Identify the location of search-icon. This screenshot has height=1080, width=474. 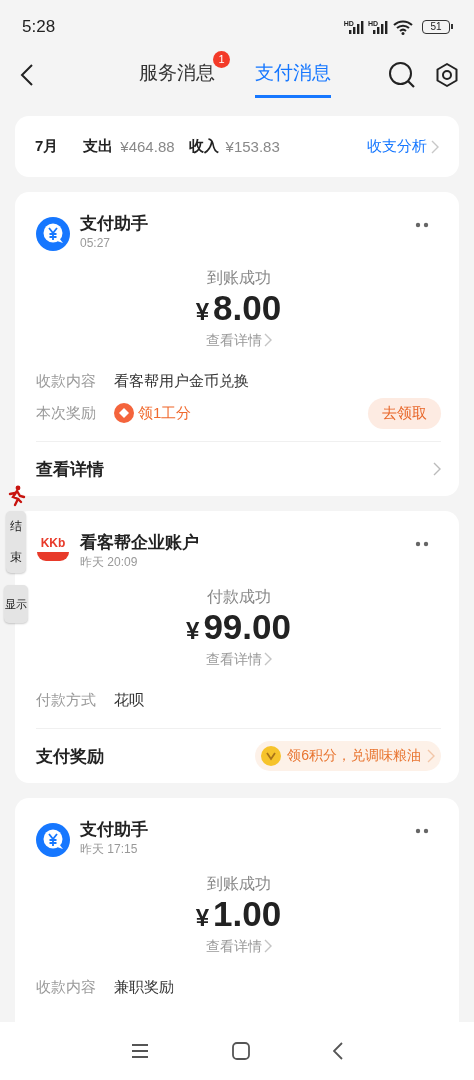
(402, 75).